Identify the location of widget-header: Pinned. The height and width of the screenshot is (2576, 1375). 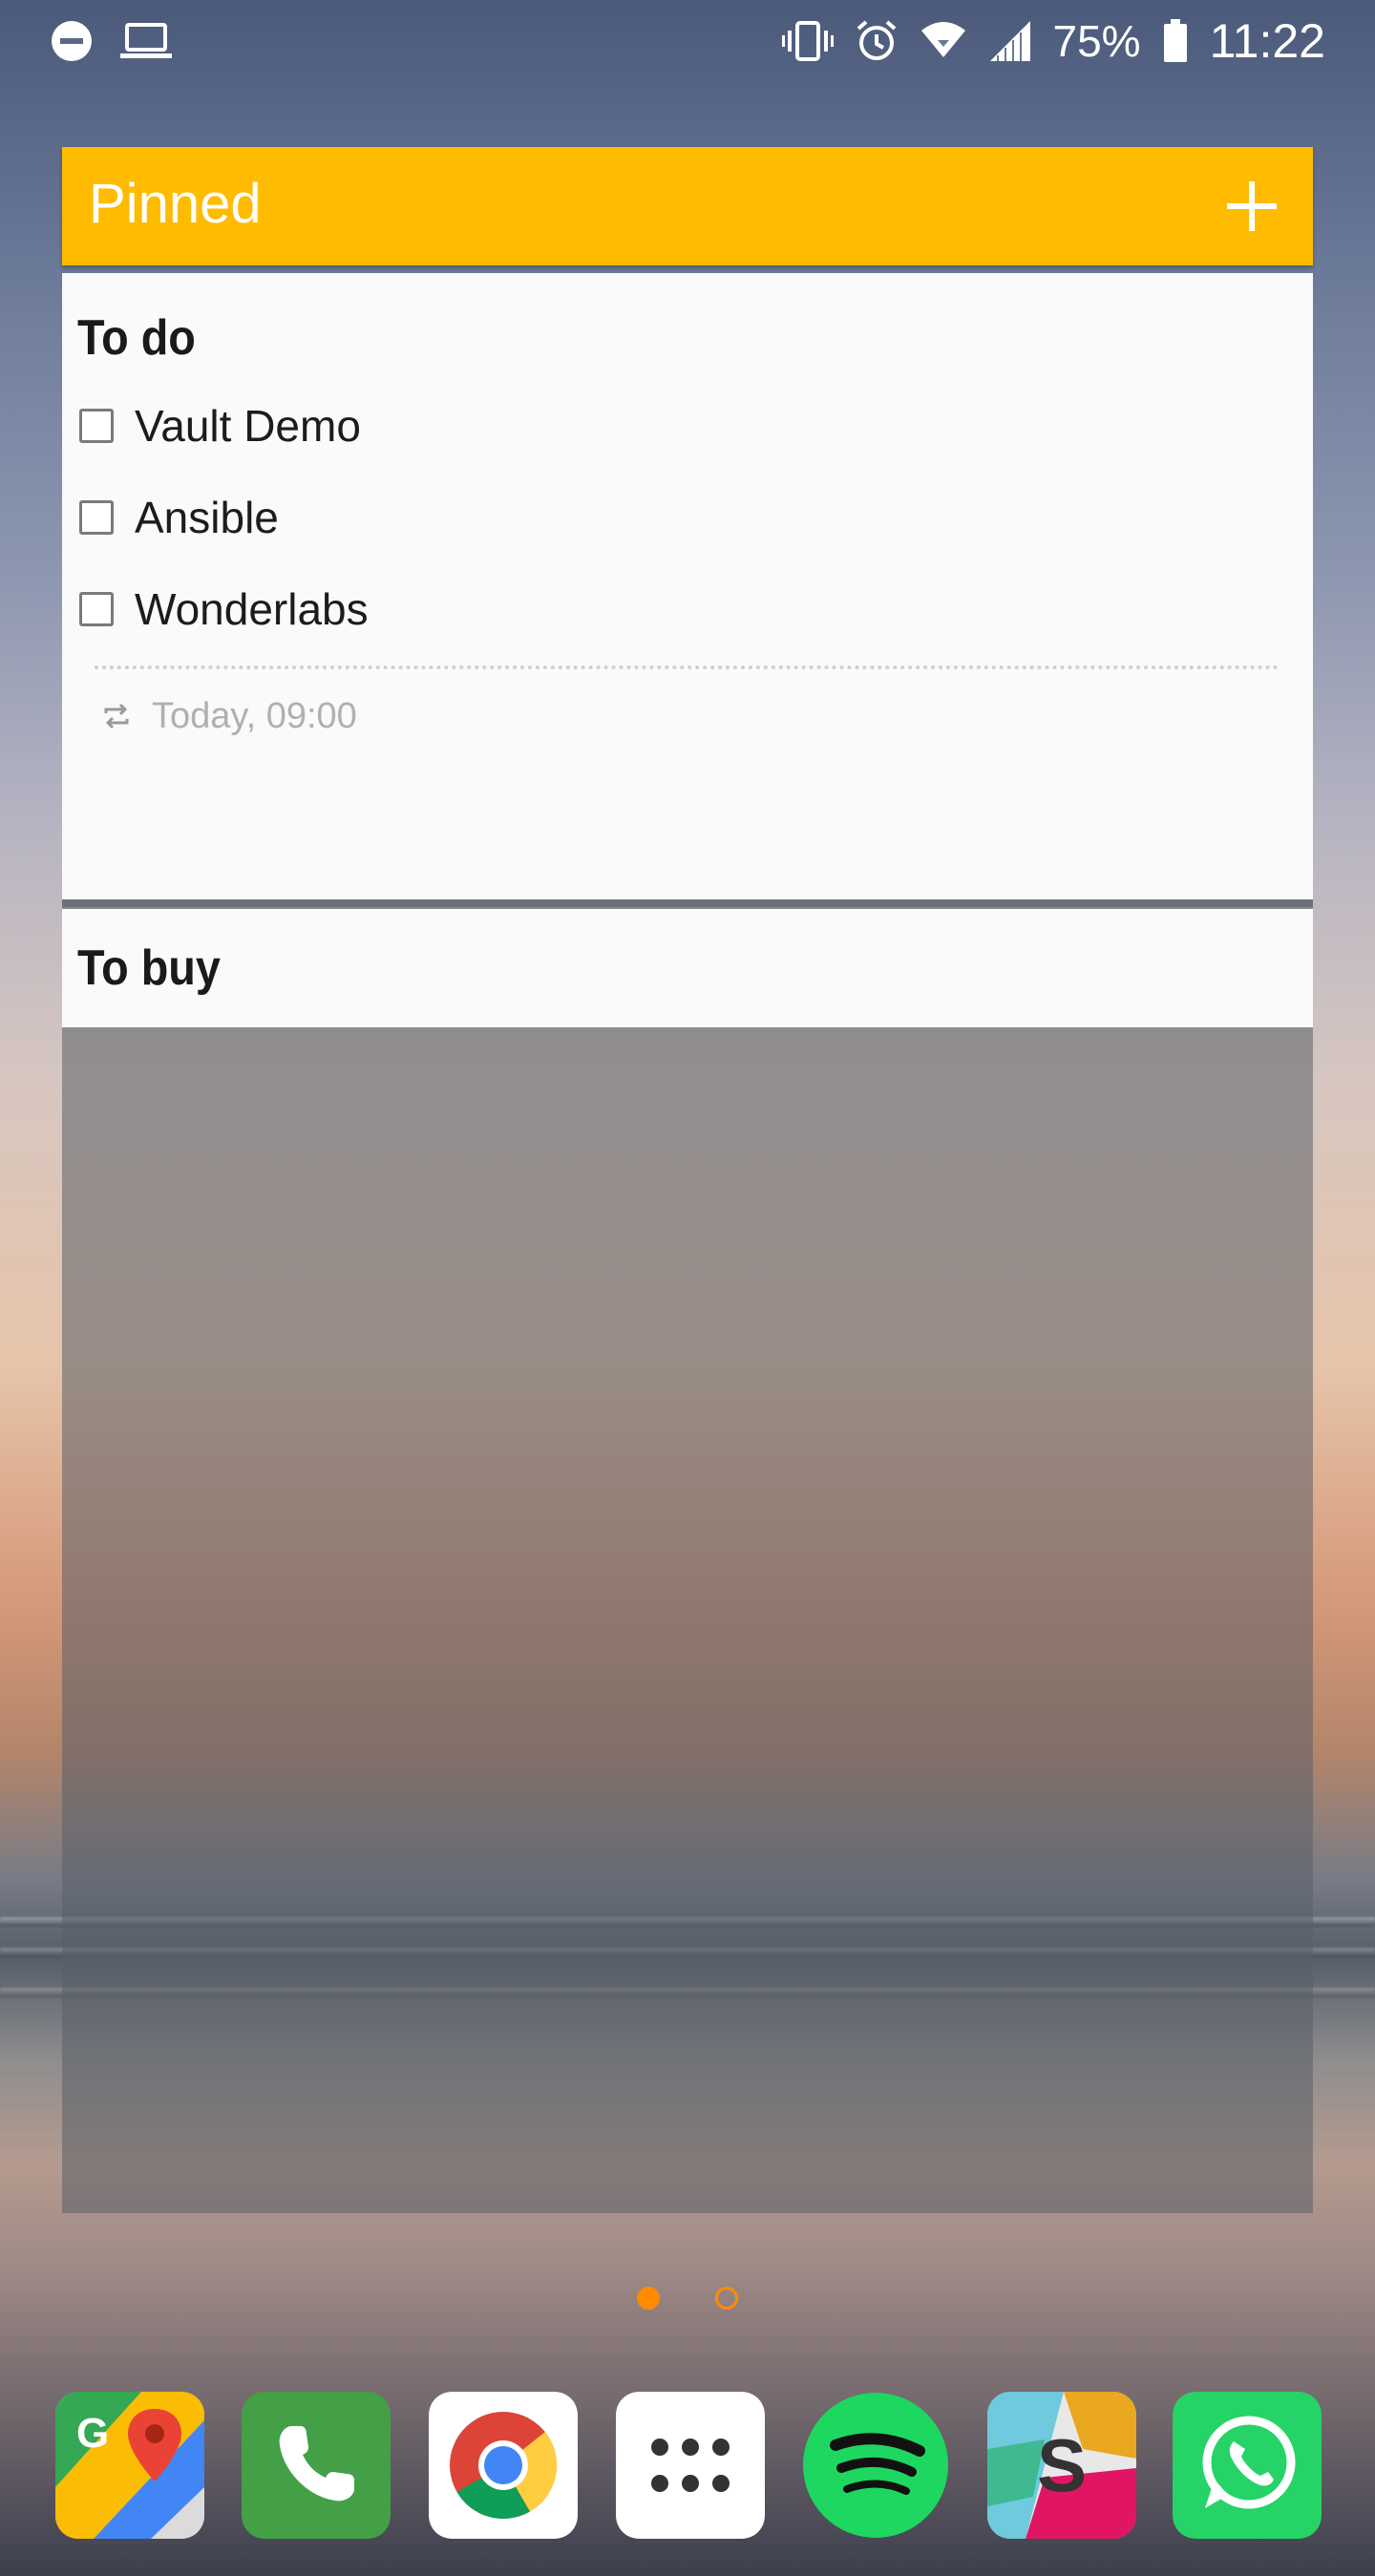
(687, 206).